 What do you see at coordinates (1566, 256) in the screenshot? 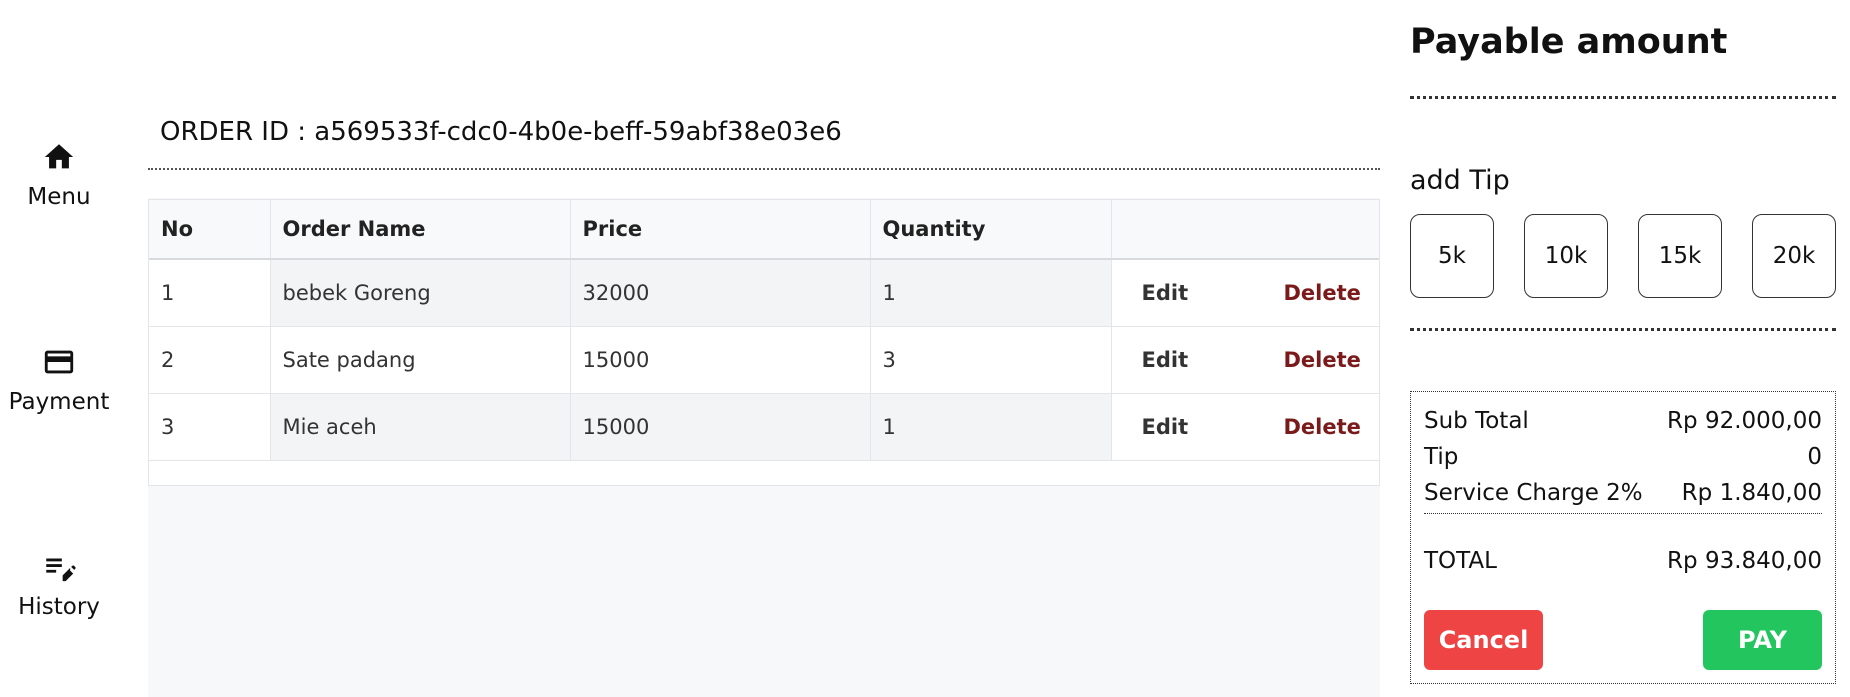
I see `tip-10k-button: 10k` at bounding box center [1566, 256].